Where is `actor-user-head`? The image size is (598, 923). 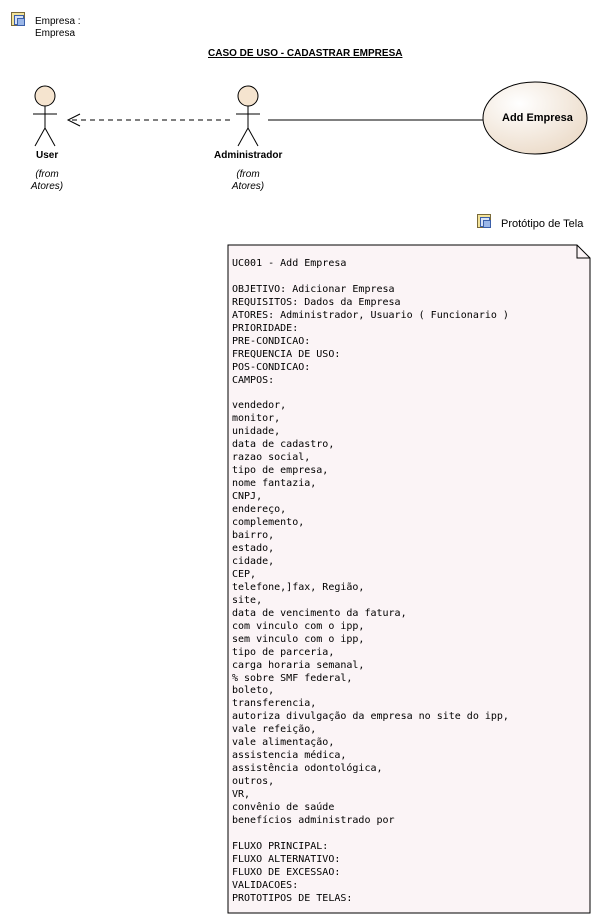
actor-user-head is located at coordinates (45, 96).